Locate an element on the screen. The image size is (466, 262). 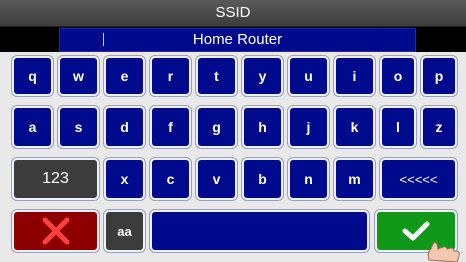
key-q: q is located at coordinates (32, 76).